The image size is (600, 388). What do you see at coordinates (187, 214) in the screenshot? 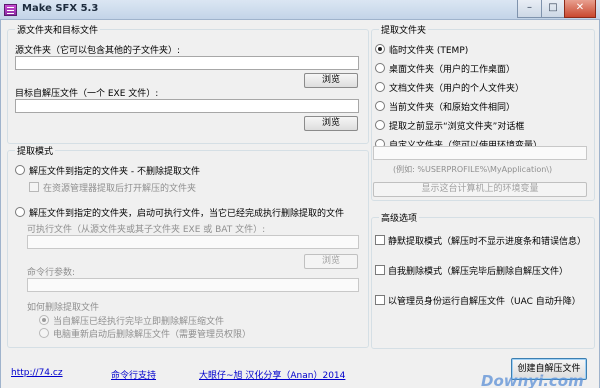
I see `mode-run-delete-label: 解压文件到指定的文件夹，启动可执行文件，当它已经完成执行删除提取的文件` at bounding box center [187, 214].